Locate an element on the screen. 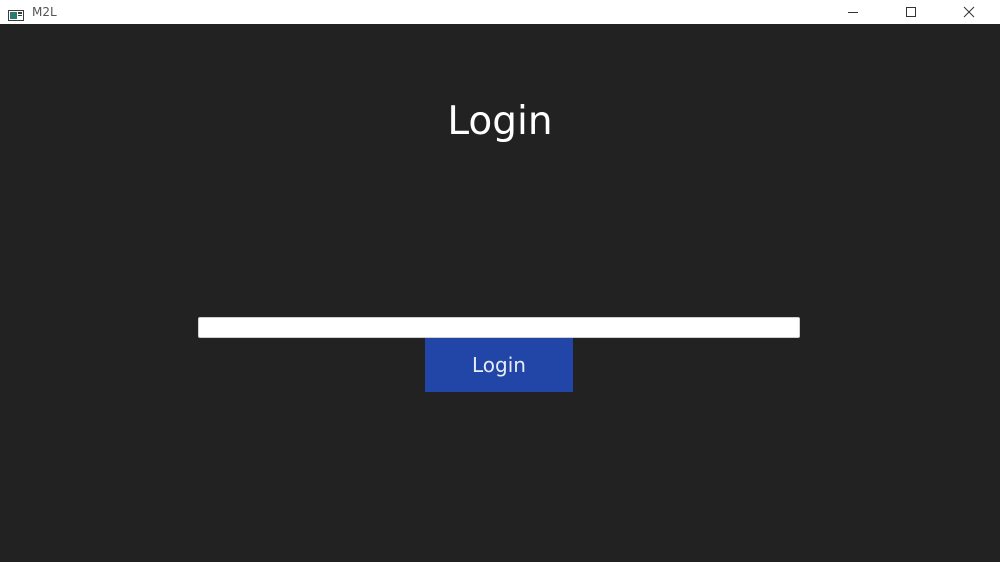 The height and width of the screenshot is (562, 1000). close-button is located at coordinates (969, 12).